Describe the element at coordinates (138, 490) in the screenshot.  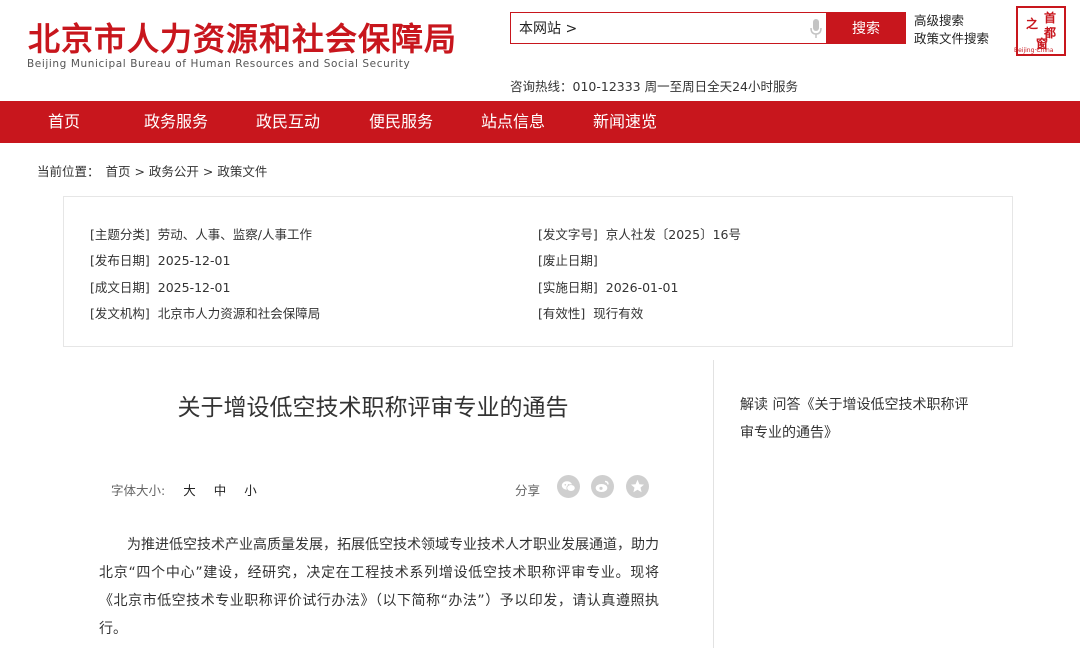
I see `font-size-label: 字体大小:` at that location.